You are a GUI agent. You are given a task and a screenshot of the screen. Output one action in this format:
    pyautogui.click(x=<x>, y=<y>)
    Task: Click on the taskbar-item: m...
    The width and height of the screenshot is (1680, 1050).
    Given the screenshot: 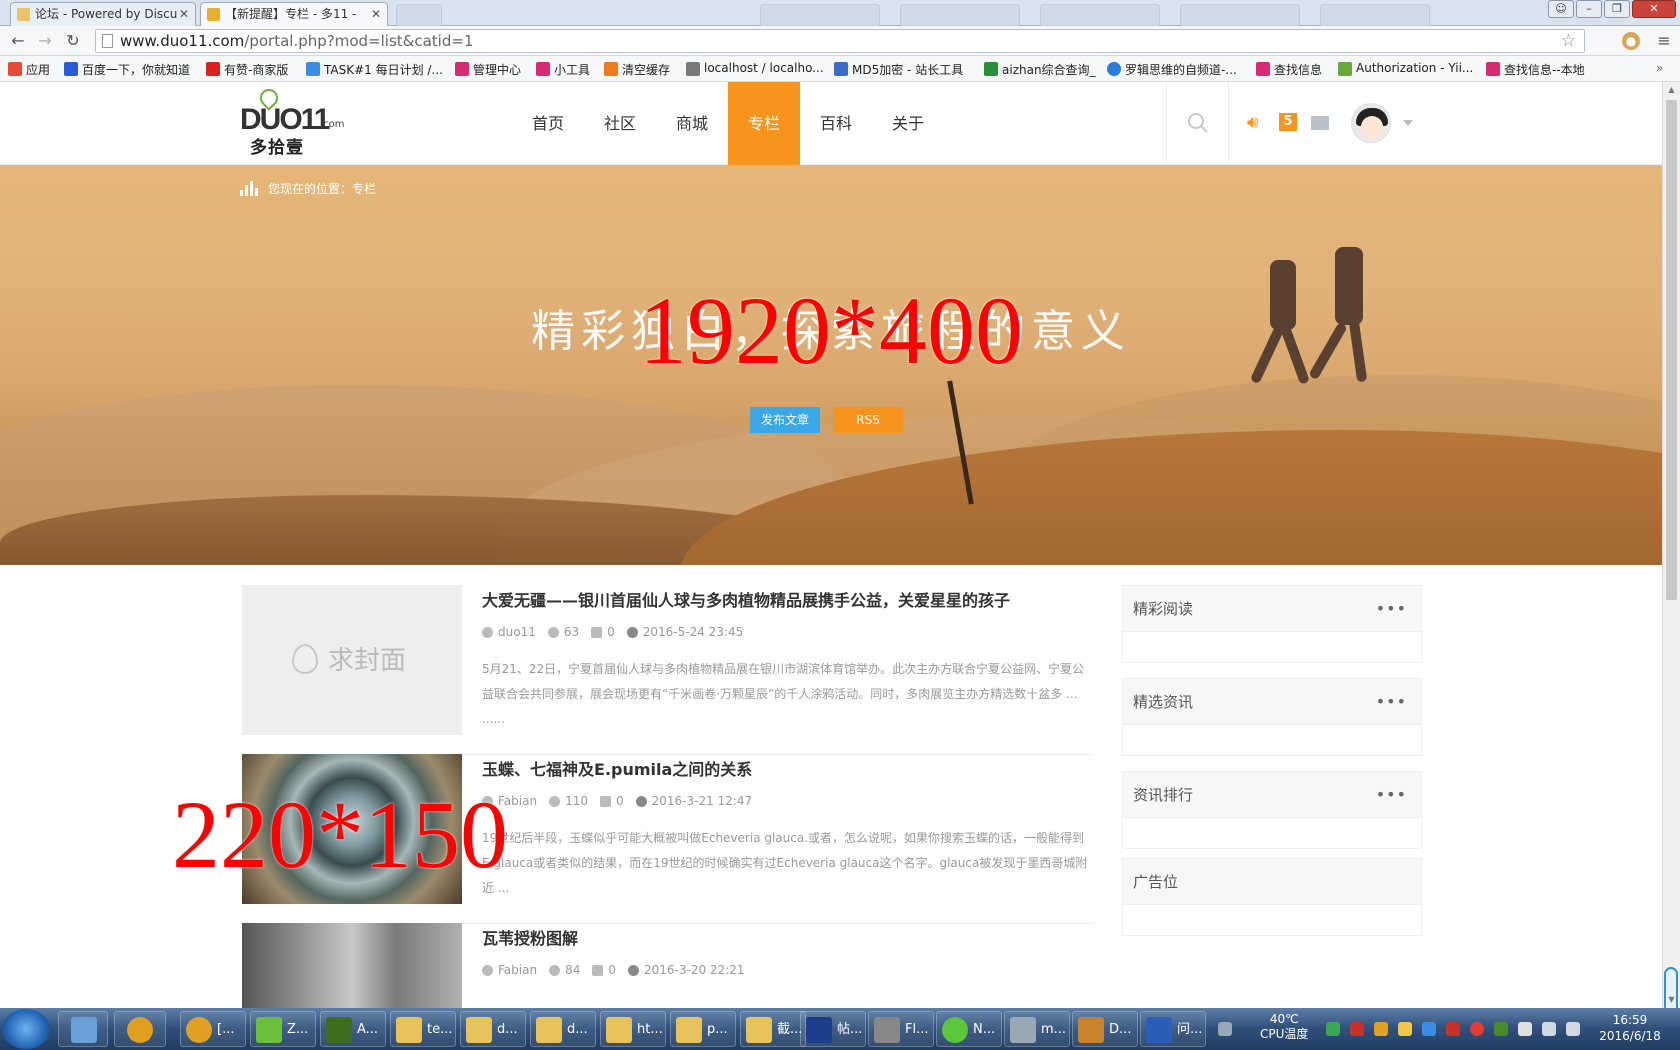 What is the action you would take?
    pyautogui.click(x=1037, y=1029)
    